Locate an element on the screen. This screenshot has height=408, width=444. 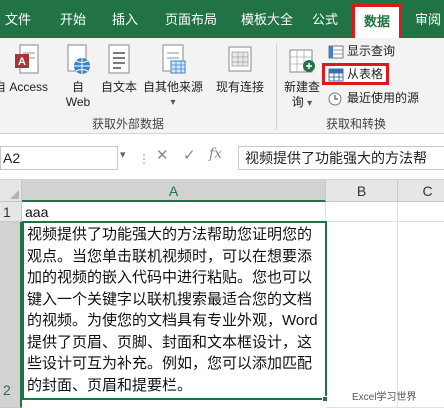
from-access-label: 自 Access is located at coordinates (24, 87).